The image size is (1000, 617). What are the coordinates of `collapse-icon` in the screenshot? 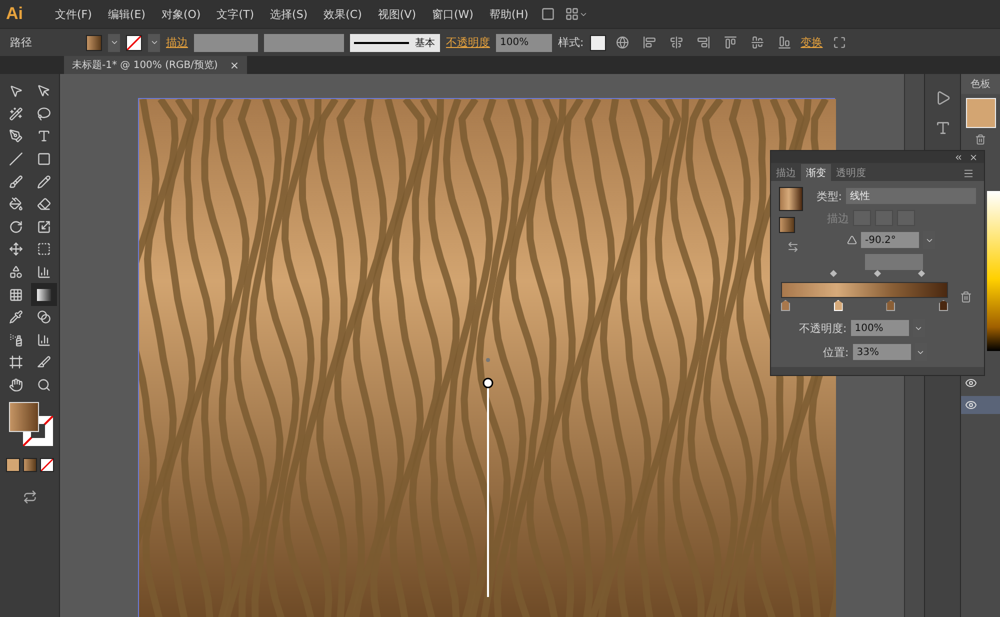 It's located at (958, 157).